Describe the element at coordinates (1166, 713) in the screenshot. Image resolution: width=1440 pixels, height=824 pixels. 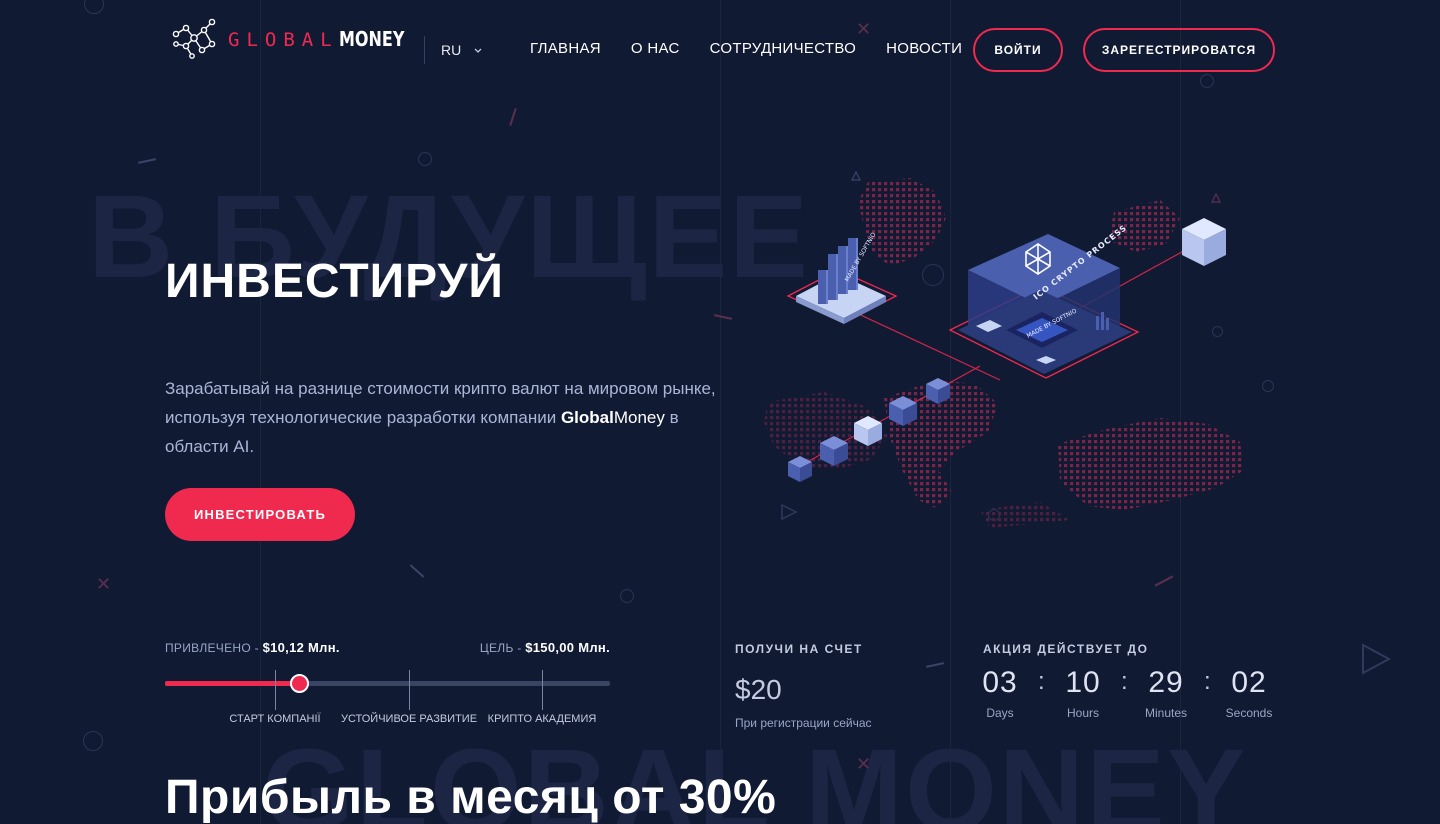
I see `countdown-unit: Minutes` at that location.